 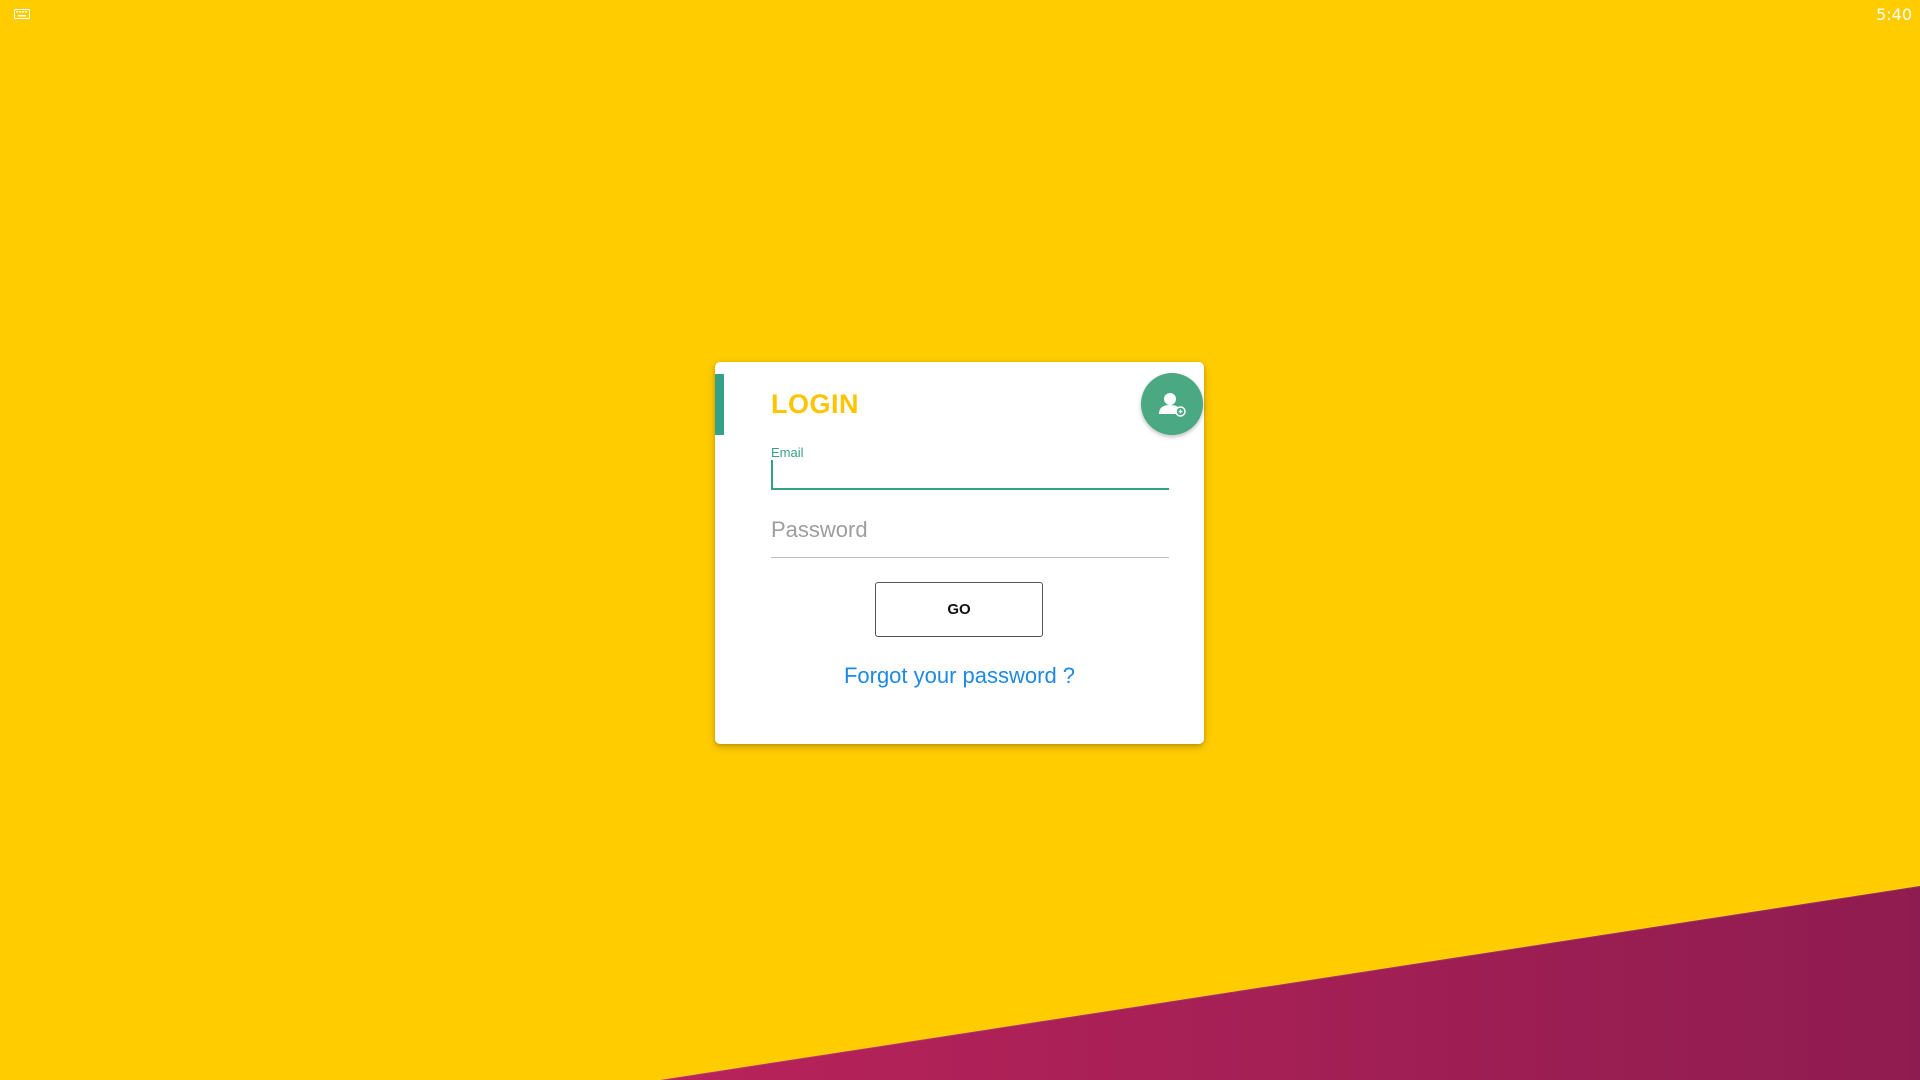 I want to click on status-clock: 5:40, so click(x=1894, y=14).